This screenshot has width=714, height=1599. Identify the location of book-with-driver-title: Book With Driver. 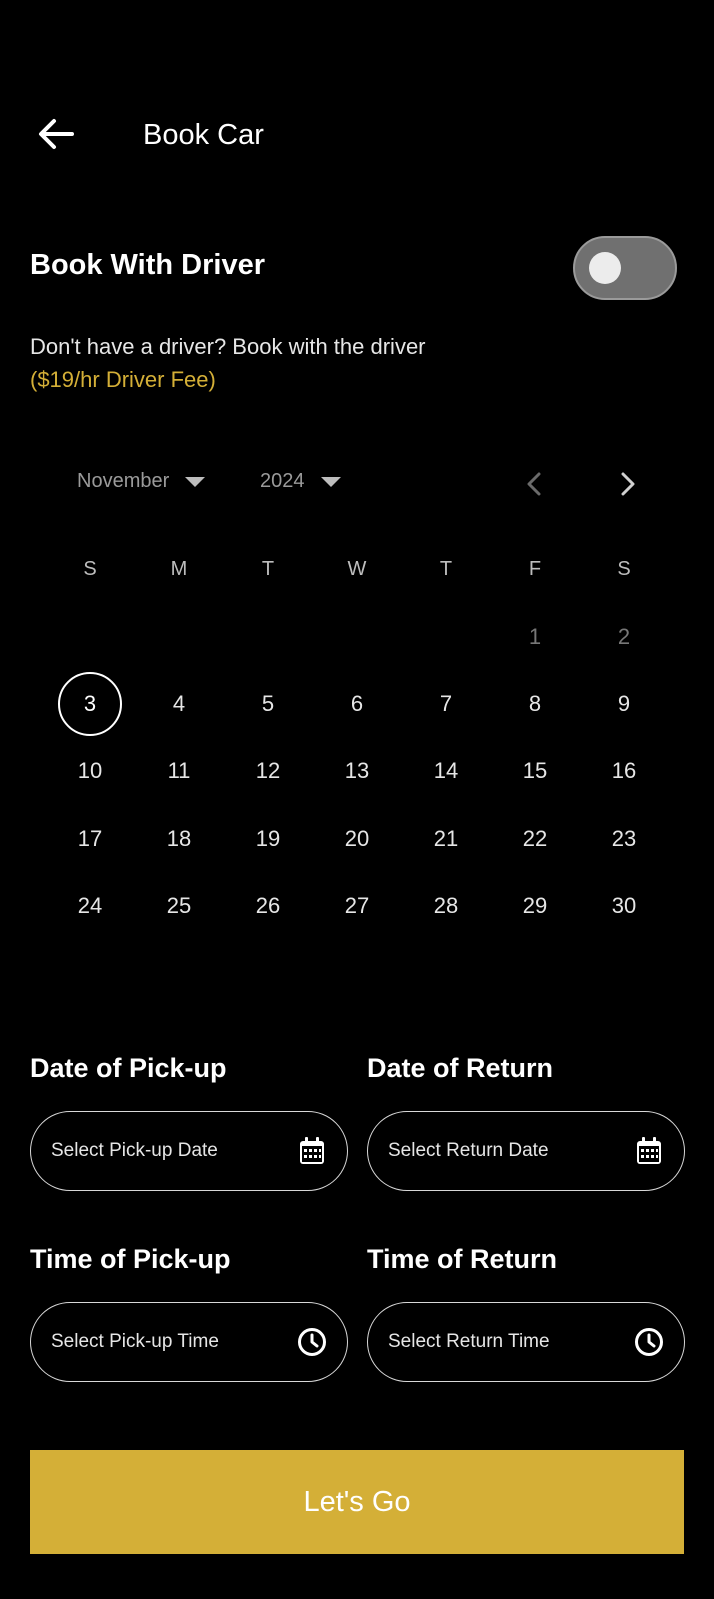
(147, 265).